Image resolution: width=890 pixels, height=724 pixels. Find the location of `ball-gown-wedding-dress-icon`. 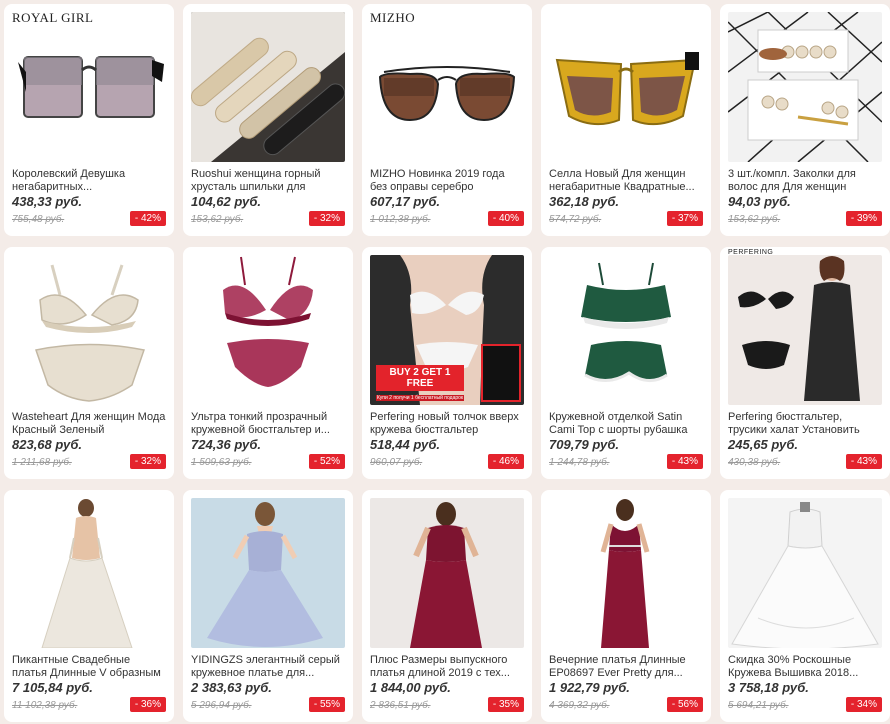

ball-gown-wedding-dress-icon is located at coordinates (805, 573).